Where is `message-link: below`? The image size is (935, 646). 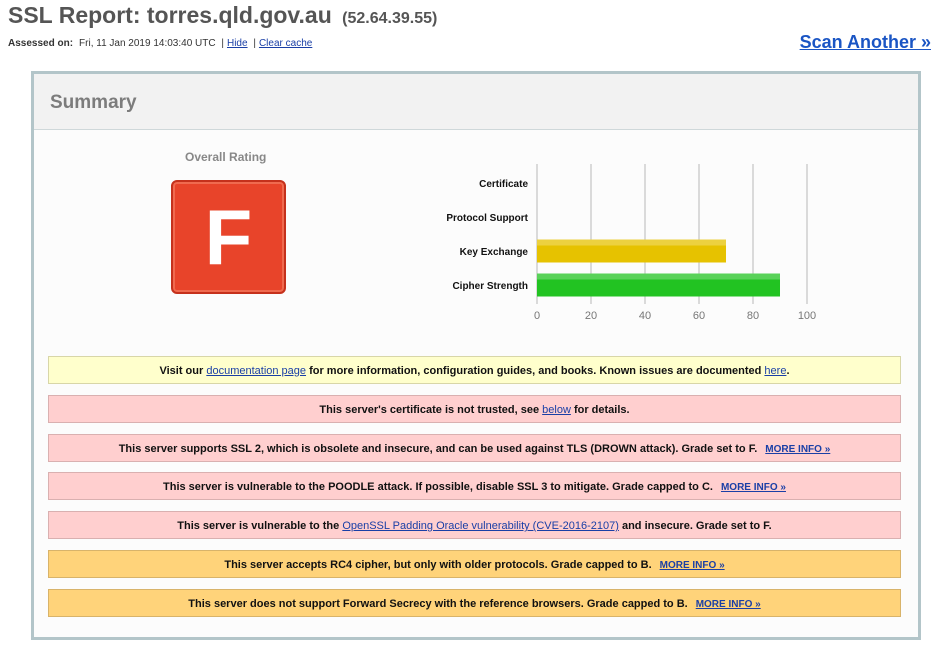 message-link: below is located at coordinates (556, 410).